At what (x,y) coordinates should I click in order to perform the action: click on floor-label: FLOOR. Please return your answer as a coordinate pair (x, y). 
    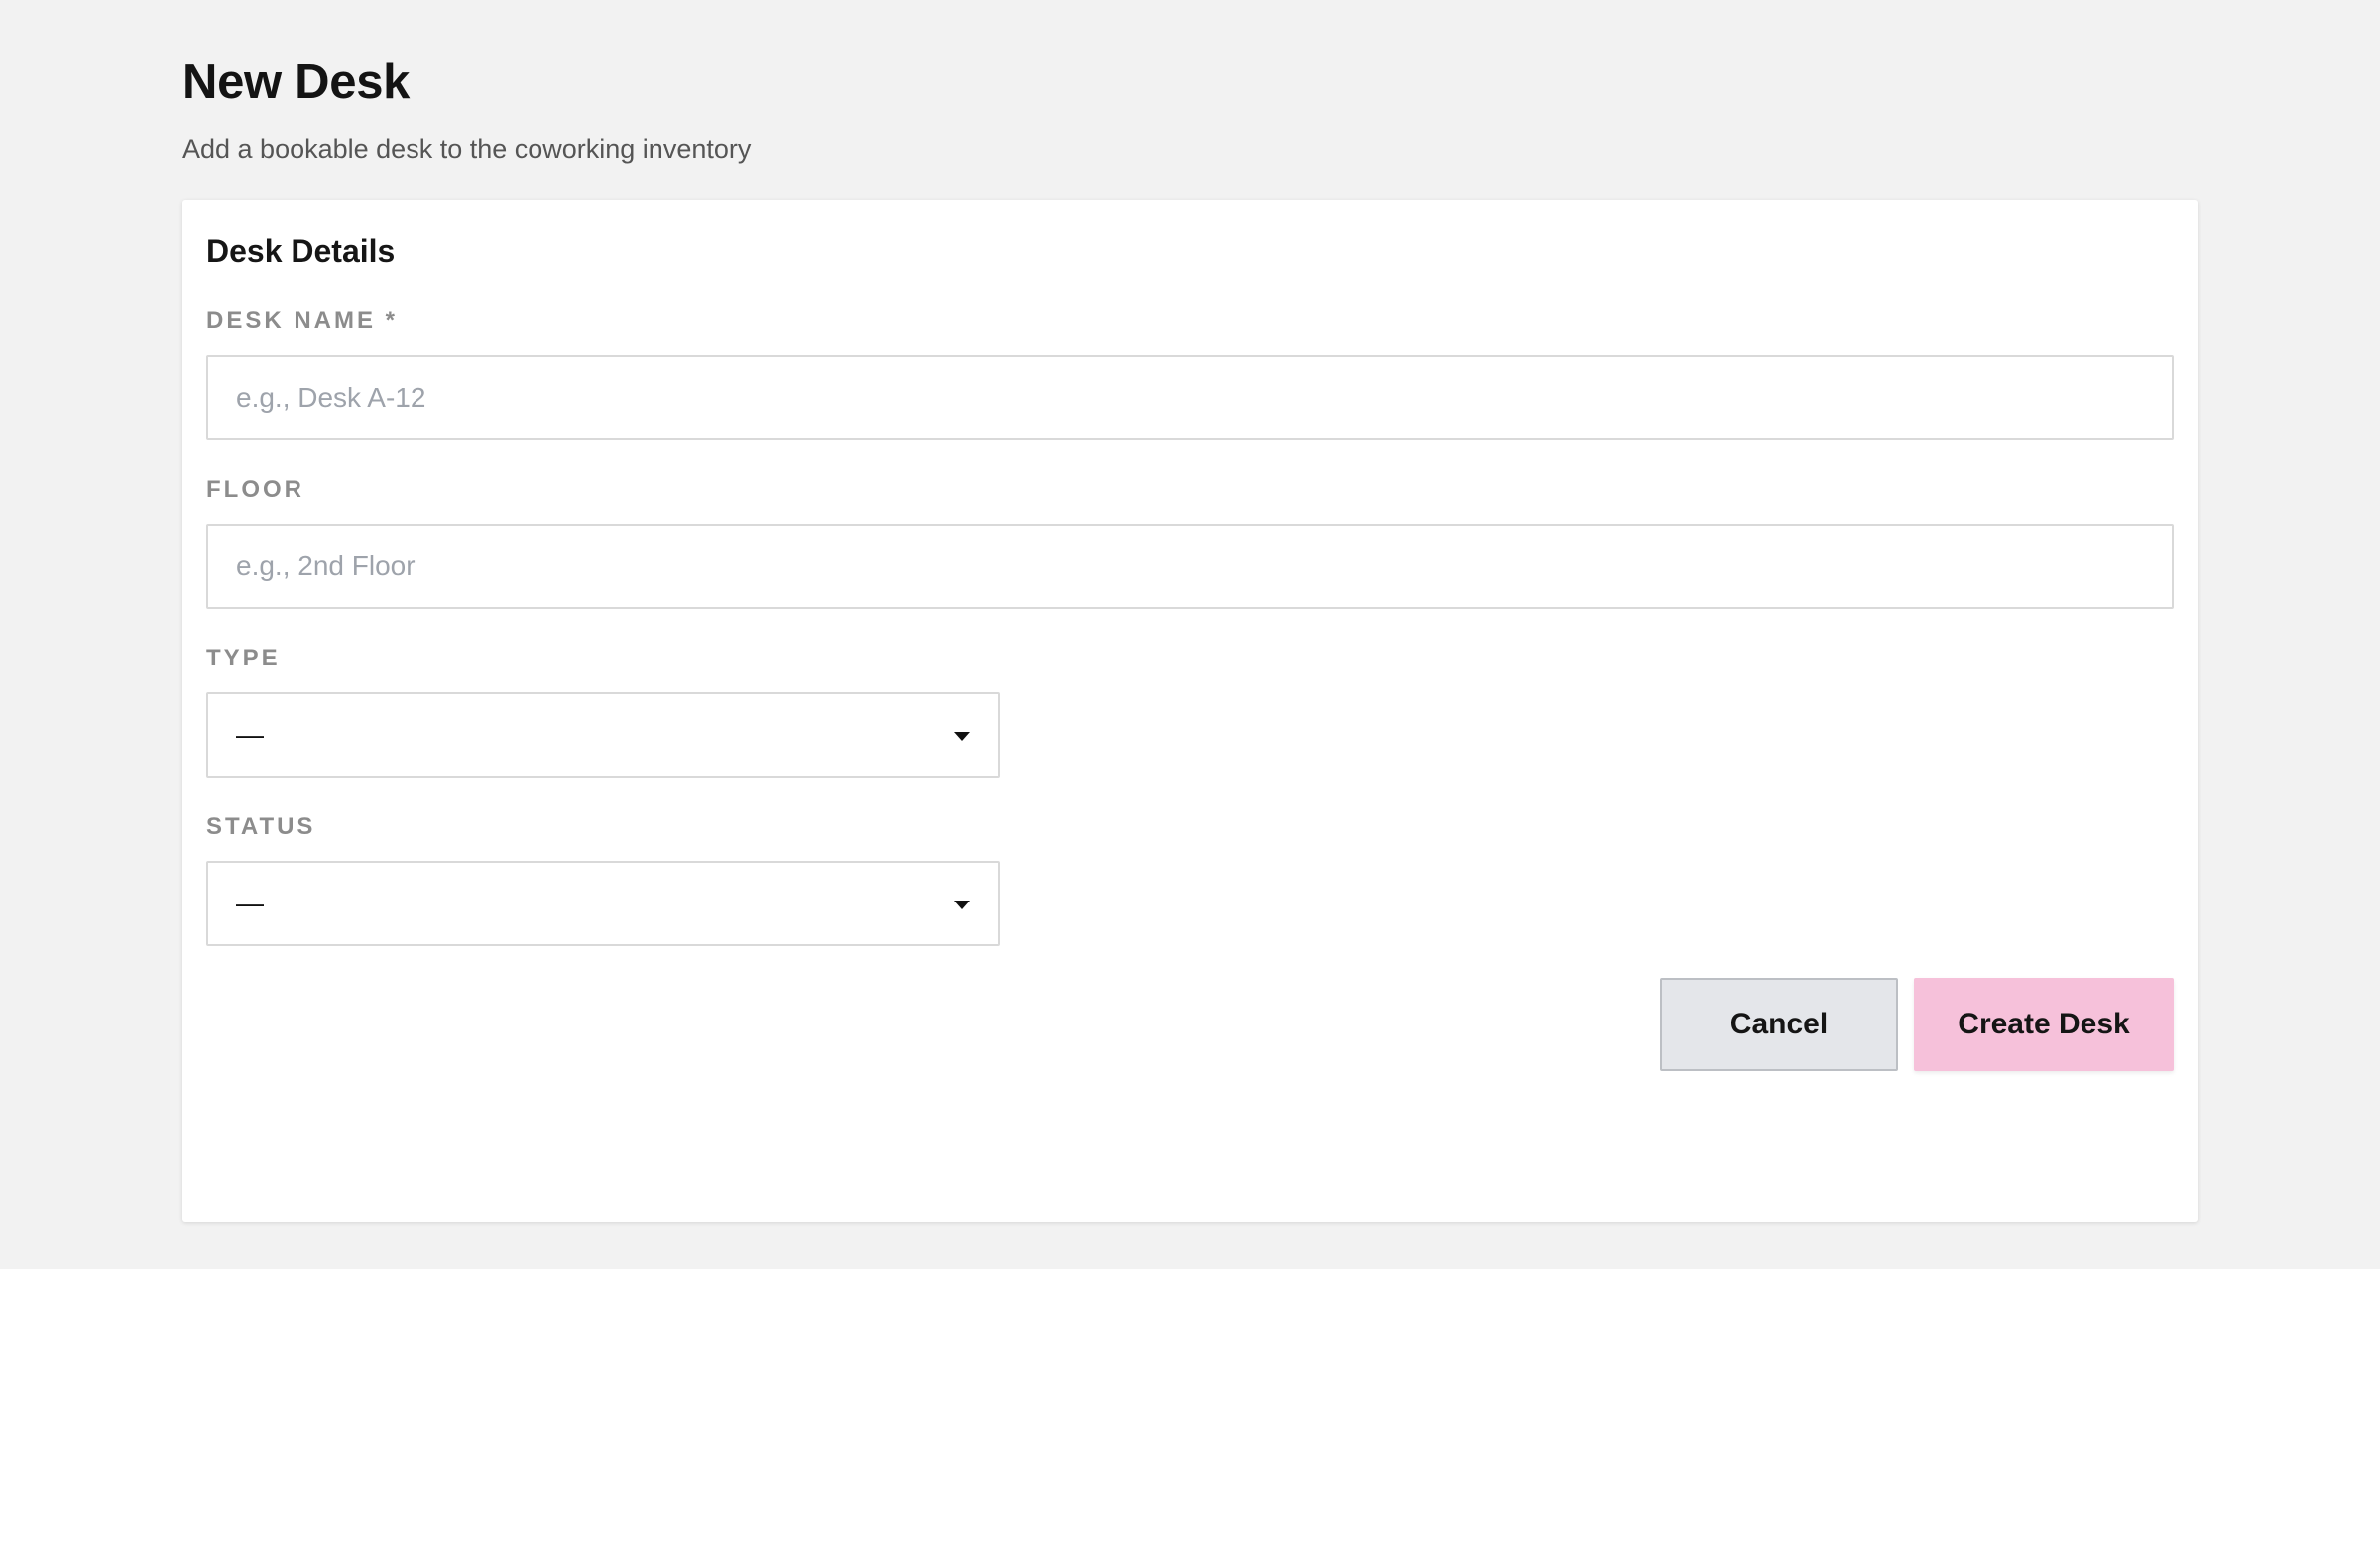
    Looking at the image, I should click on (255, 489).